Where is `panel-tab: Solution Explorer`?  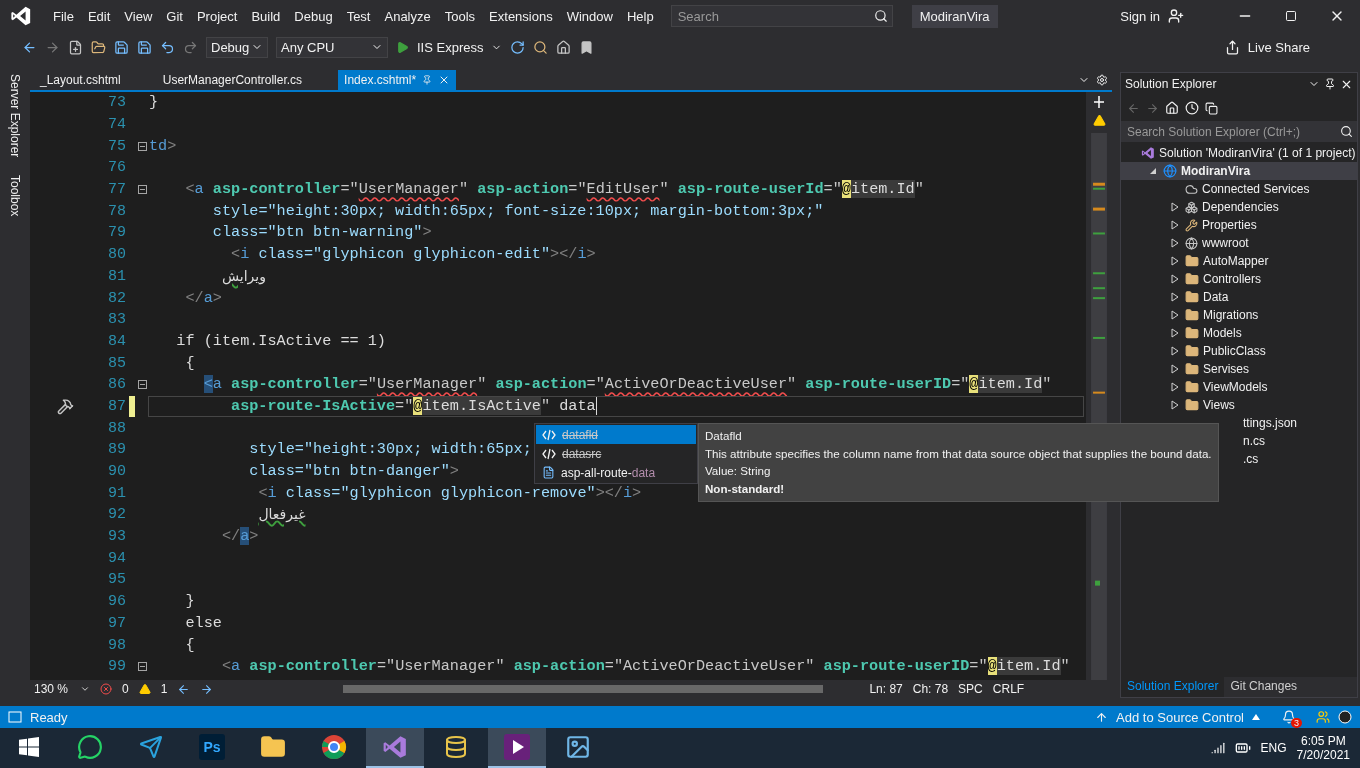 panel-tab: Solution Explorer is located at coordinates (1173, 687).